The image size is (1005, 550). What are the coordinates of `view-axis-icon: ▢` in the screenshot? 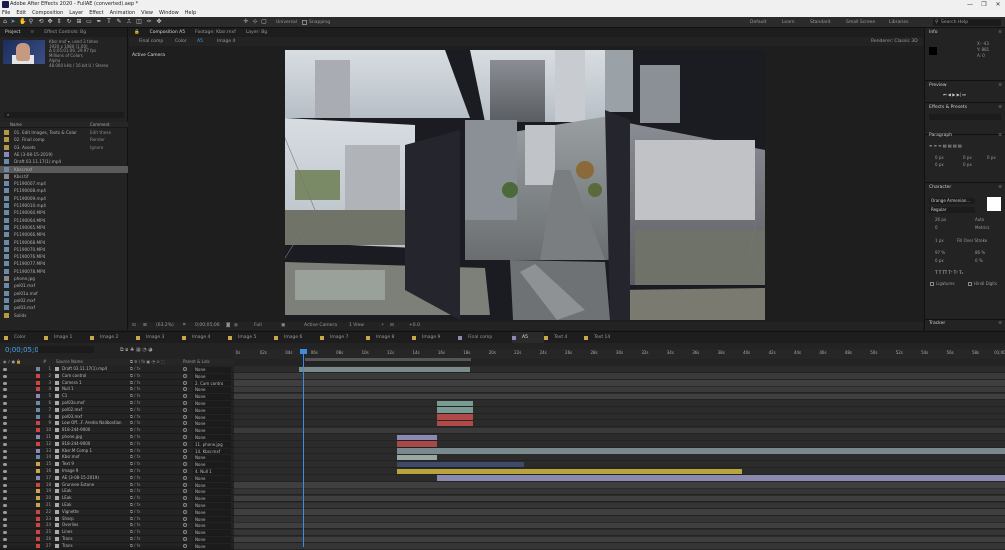 It's located at (264, 22).